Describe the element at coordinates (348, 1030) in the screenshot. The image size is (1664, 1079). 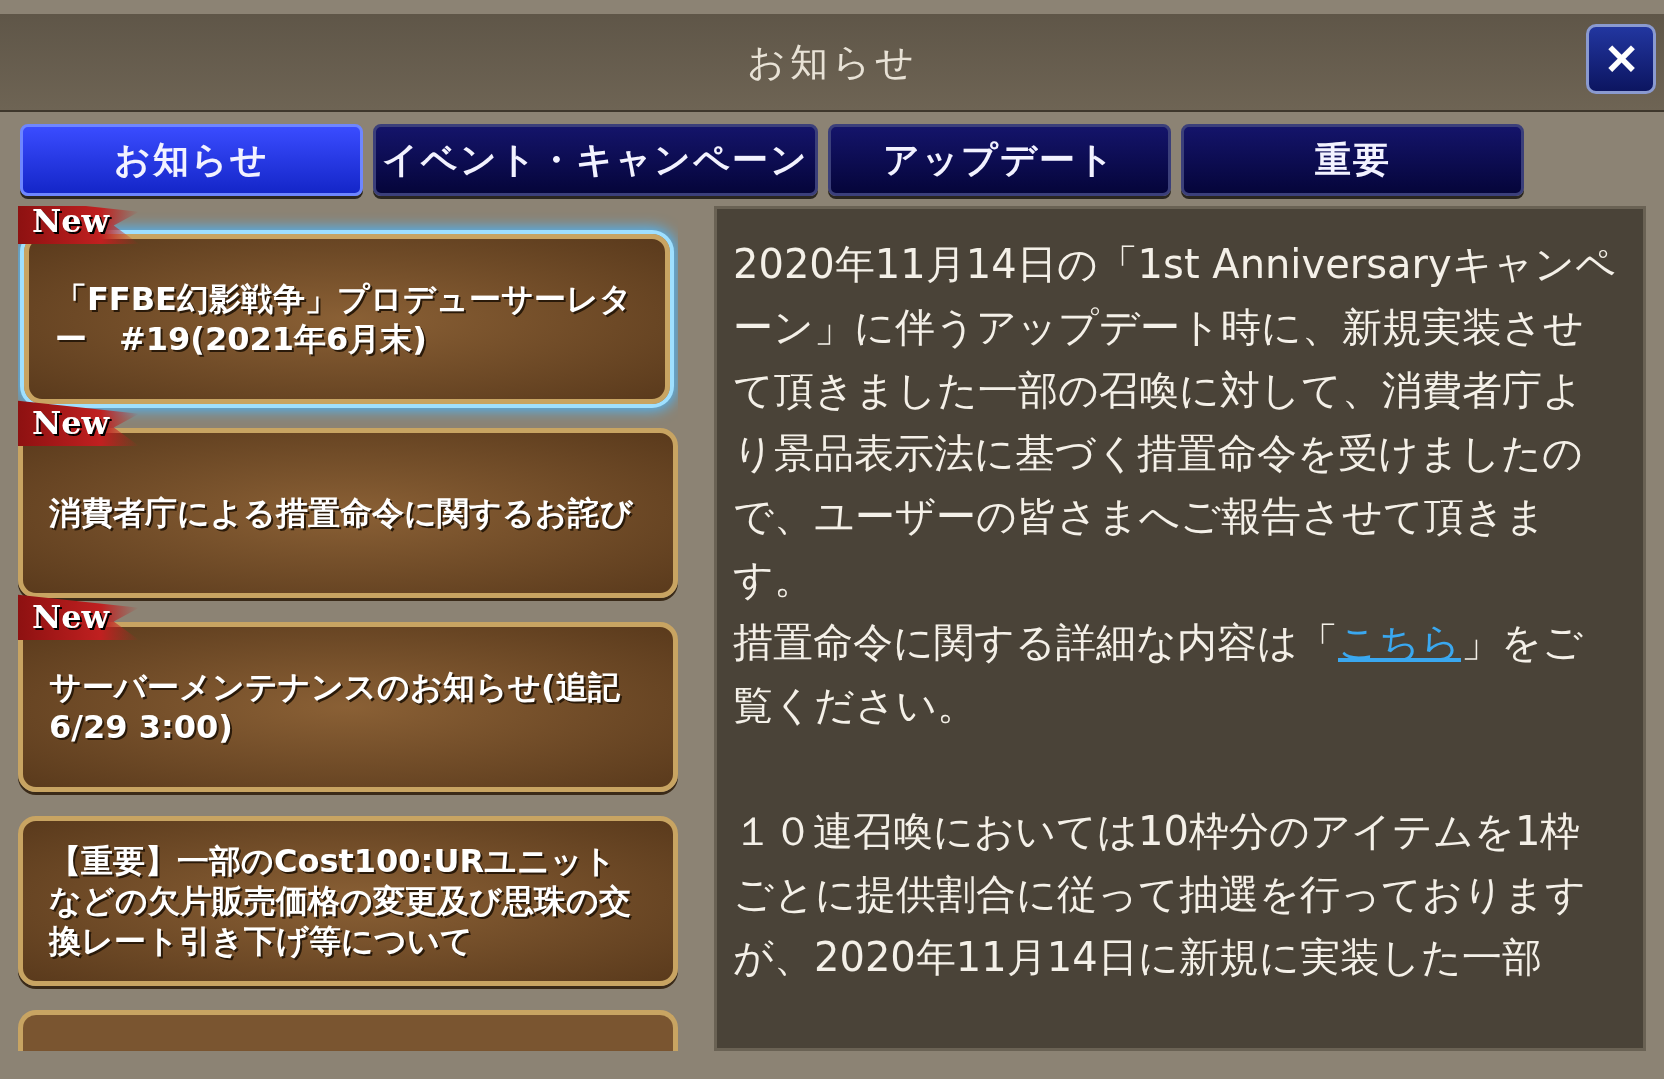
I see `notice-item` at that location.